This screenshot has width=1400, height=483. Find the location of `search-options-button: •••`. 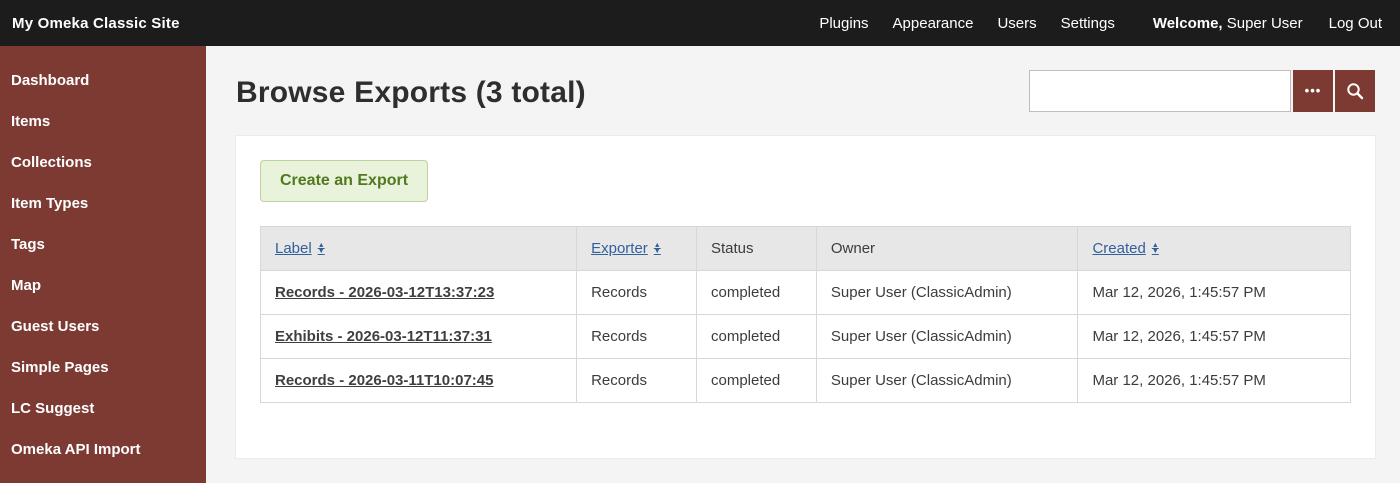

search-options-button: ••• is located at coordinates (1313, 91).